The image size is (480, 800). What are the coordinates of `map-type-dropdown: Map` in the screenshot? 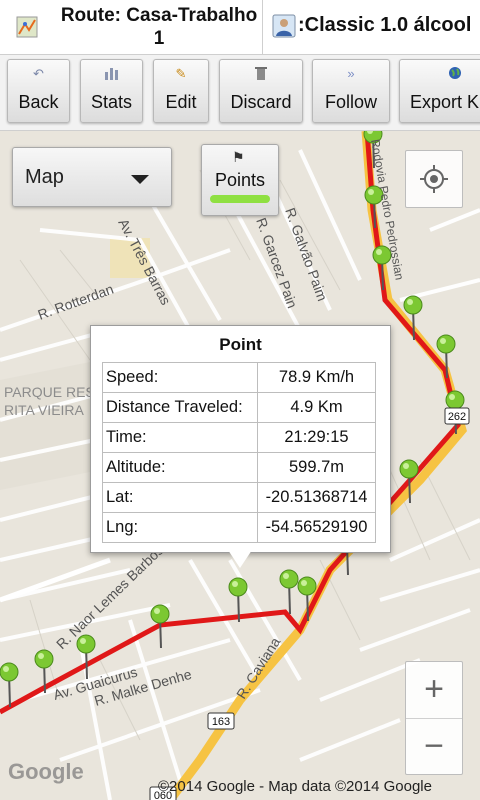 It's located at (92, 177).